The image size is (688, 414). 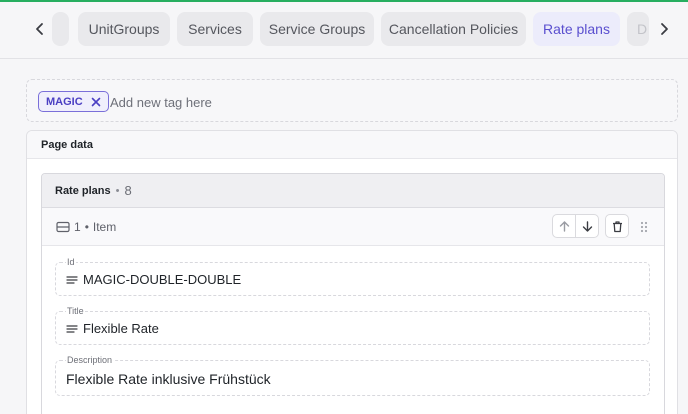 I want to click on arrow-down-icon, so click(x=587, y=226).